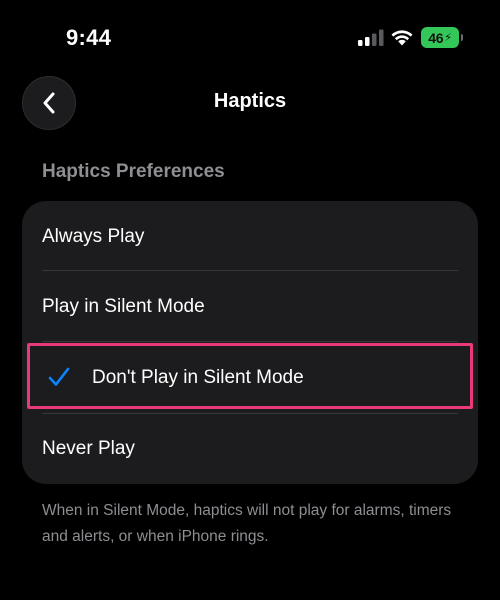  What do you see at coordinates (371, 37) in the screenshot?
I see `cellular-signal-icon` at bounding box center [371, 37].